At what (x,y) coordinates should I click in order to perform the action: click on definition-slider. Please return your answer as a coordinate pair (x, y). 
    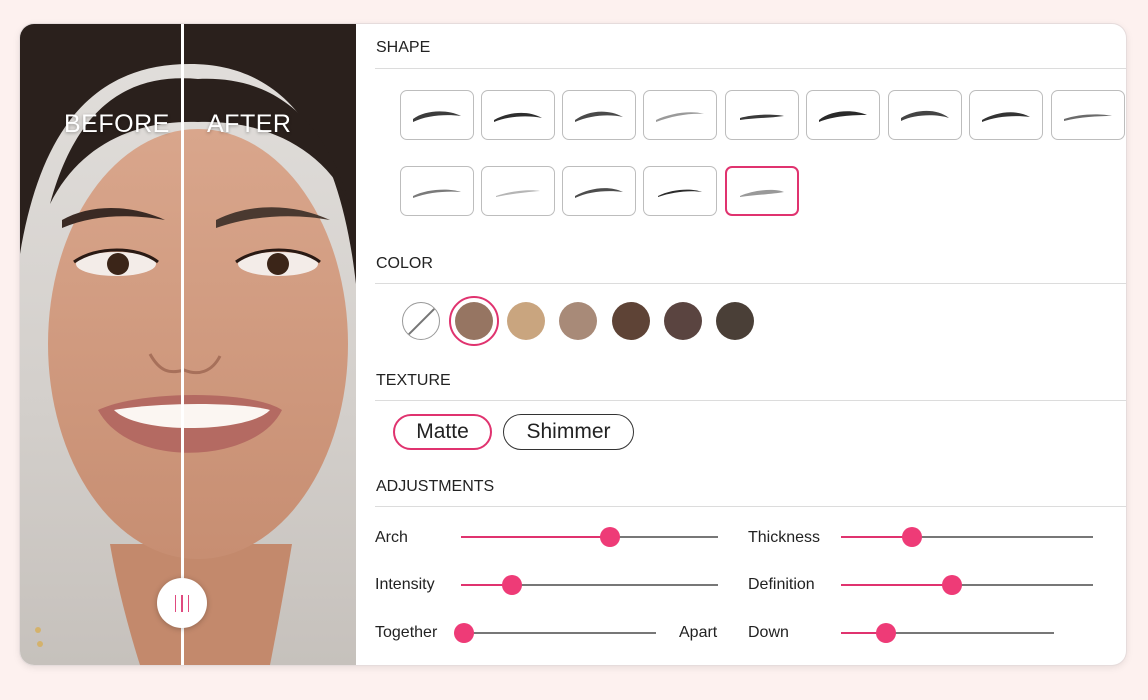
    Looking at the image, I should click on (967, 585).